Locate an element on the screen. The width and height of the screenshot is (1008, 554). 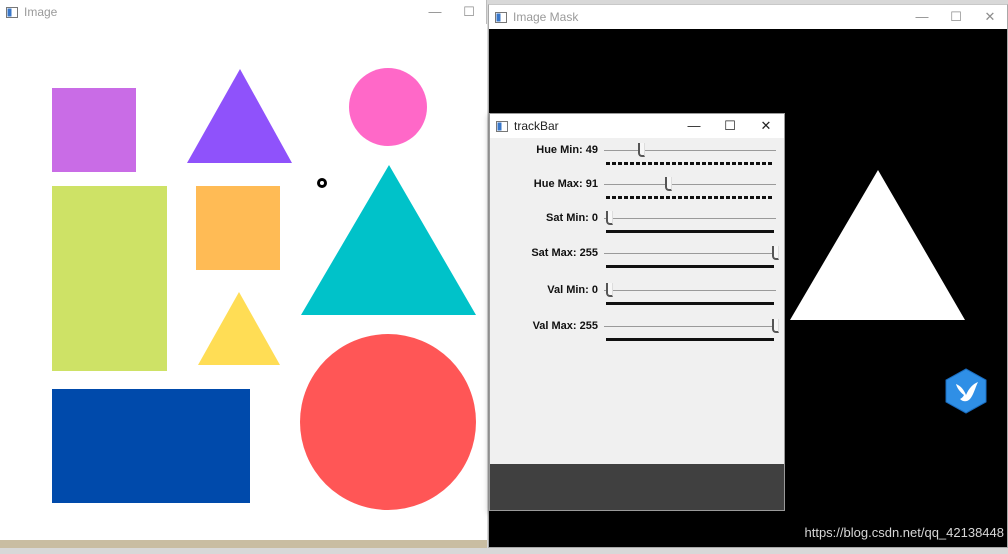
violet-square-shape is located at coordinates (94, 130).